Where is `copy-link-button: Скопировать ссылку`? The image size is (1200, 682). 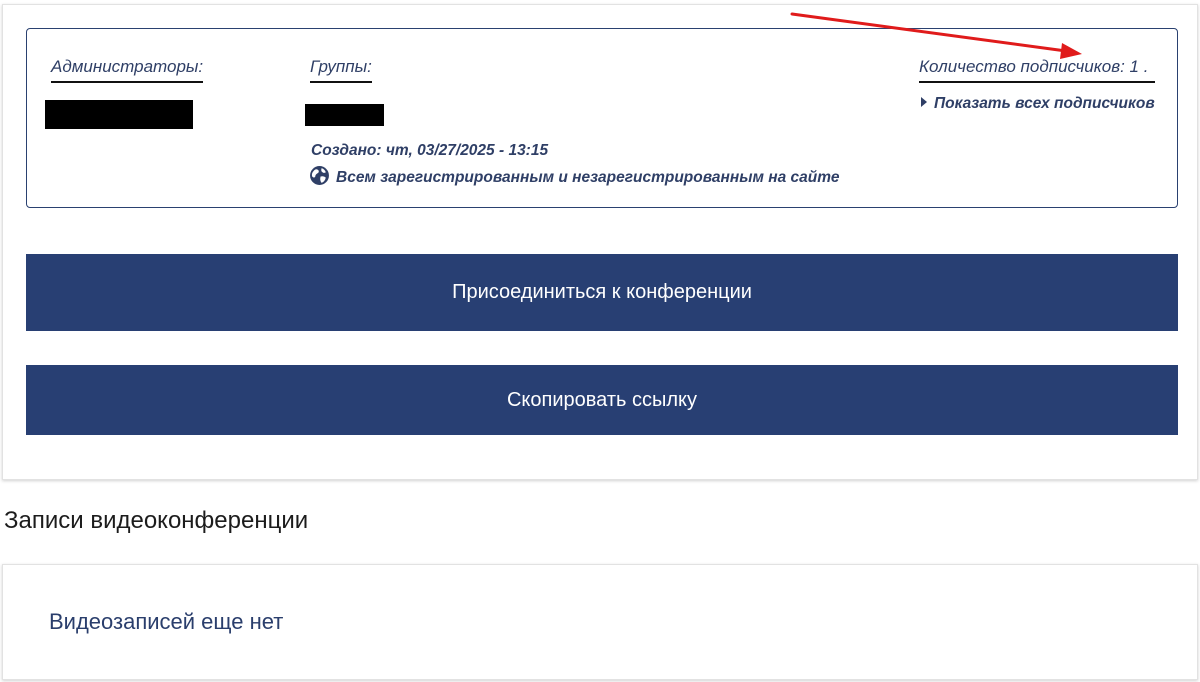
copy-link-button: Скопировать ссылку is located at coordinates (602, 400).